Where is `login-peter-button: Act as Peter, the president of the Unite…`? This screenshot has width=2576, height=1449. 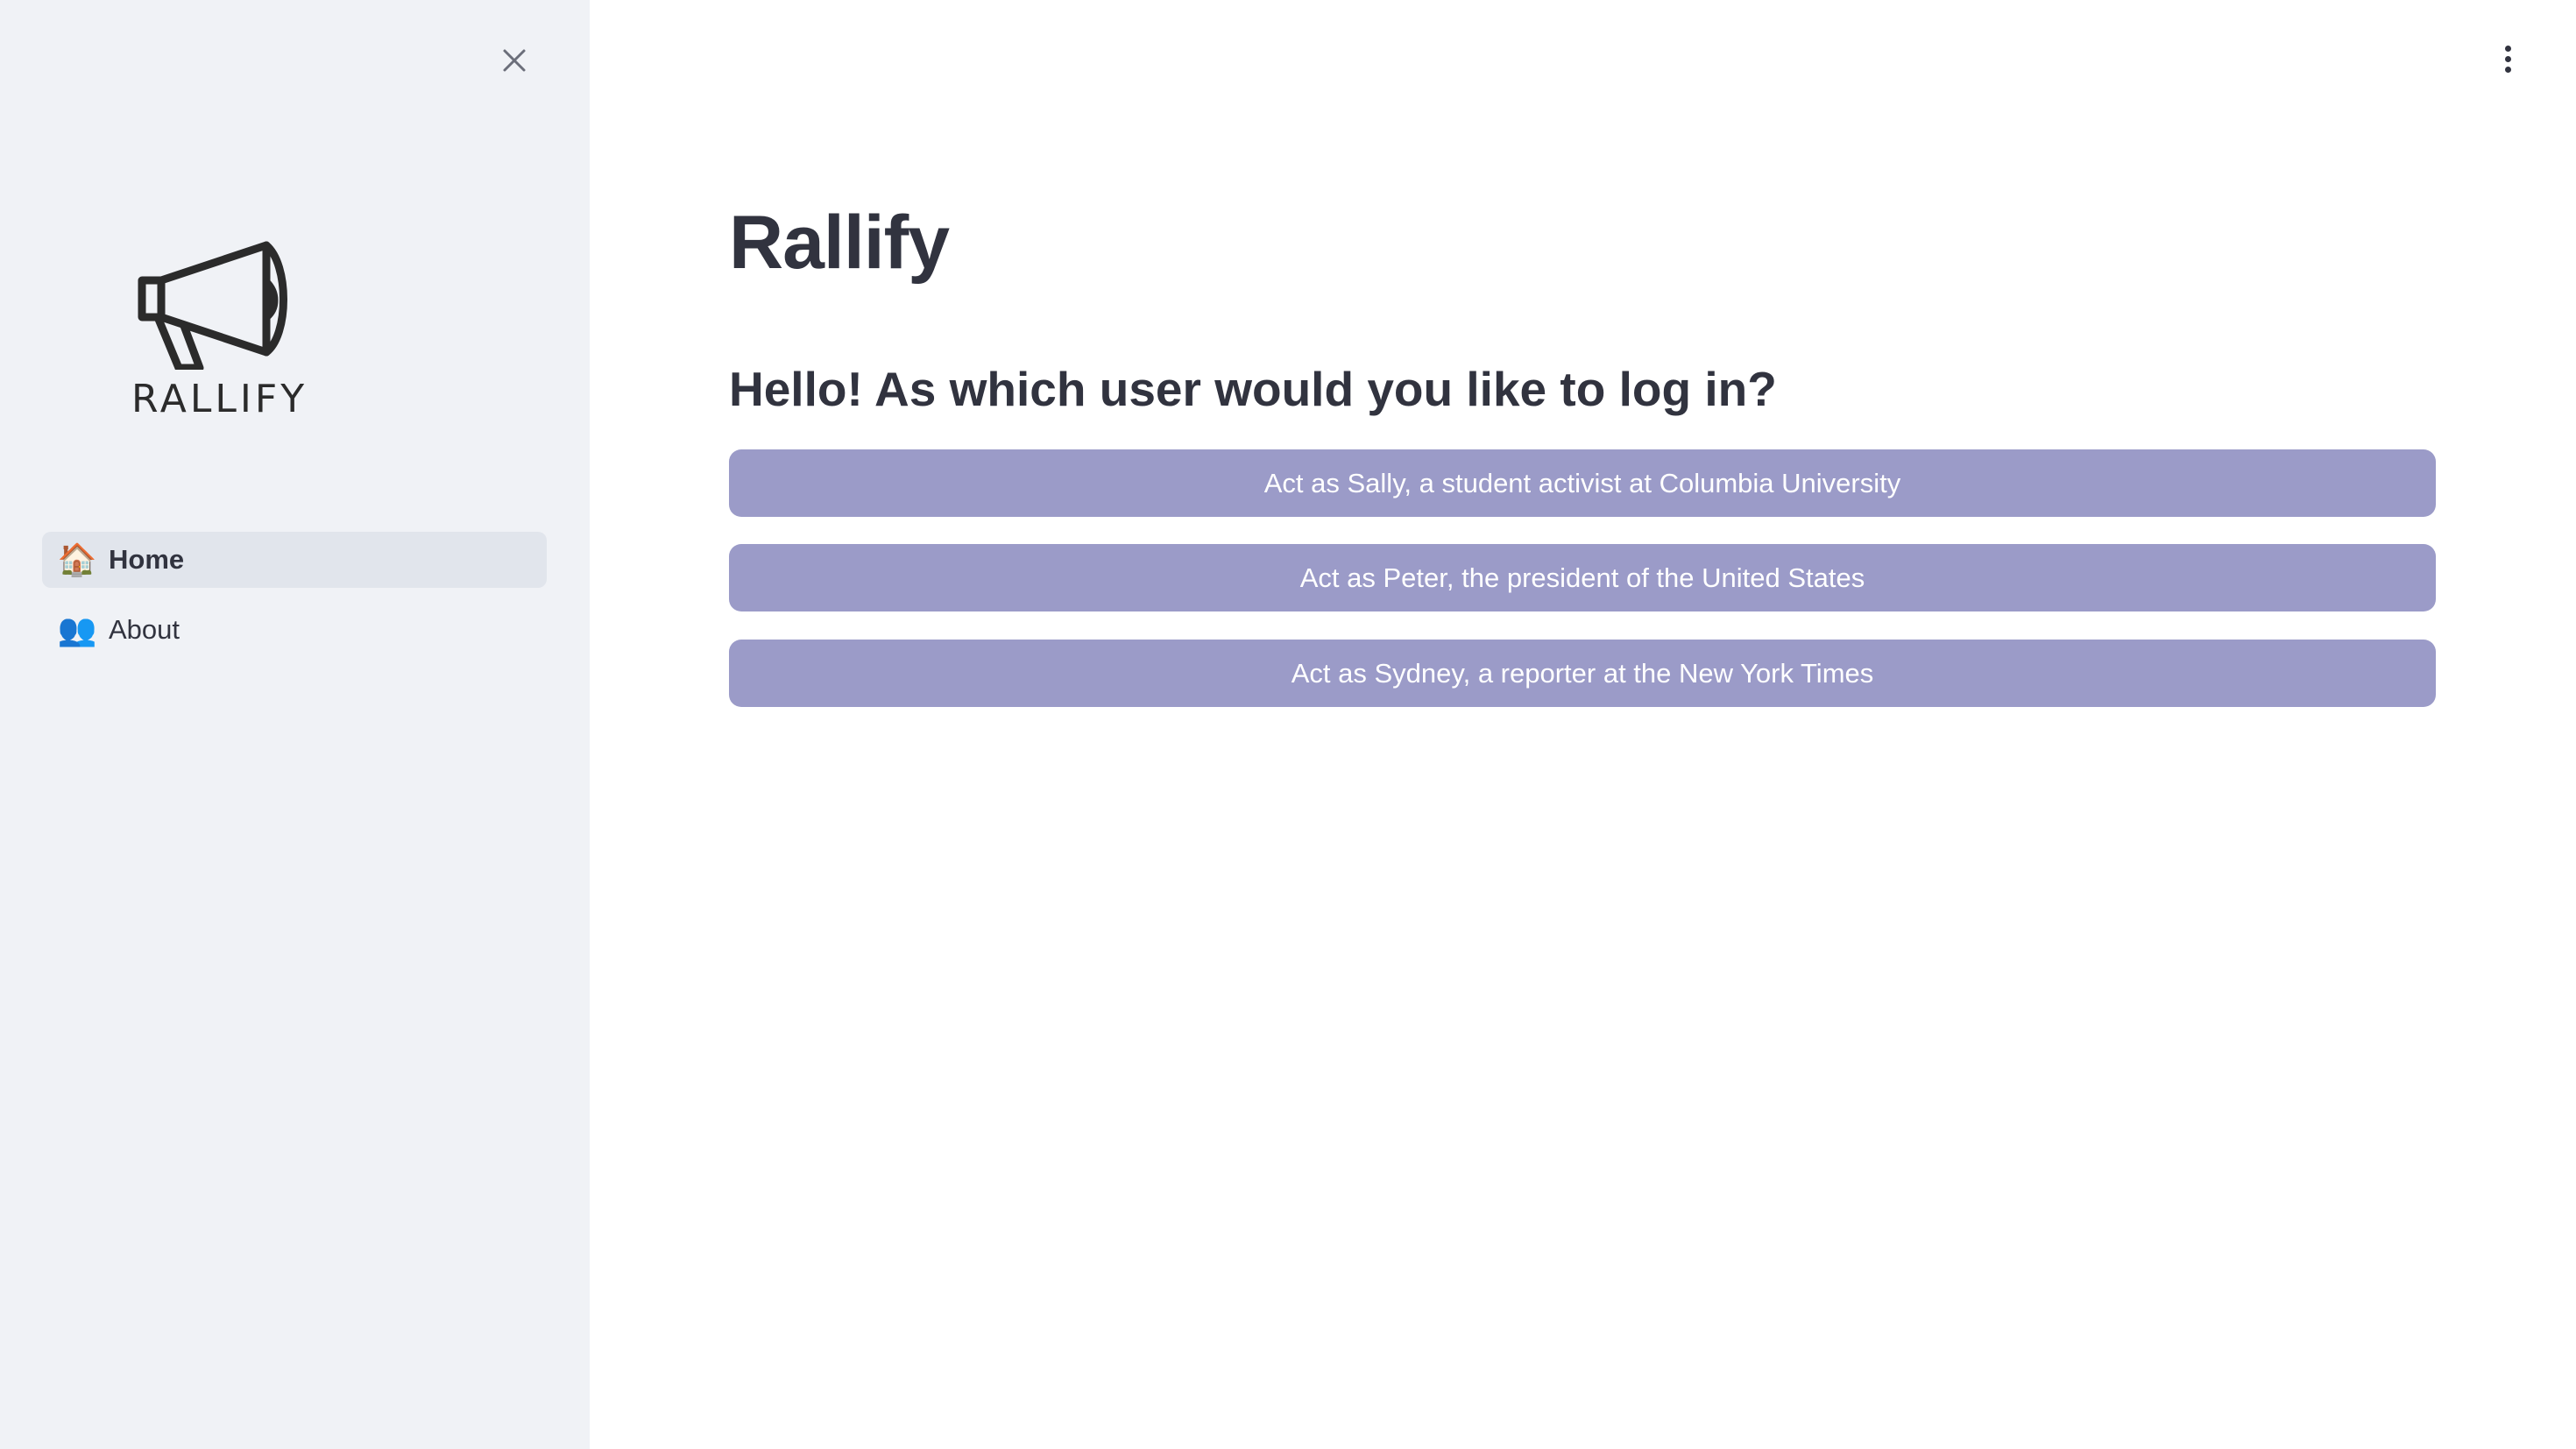 login-peter-button: Act as Peter, the president of the Unite… is located at coordinates (1582, 577).